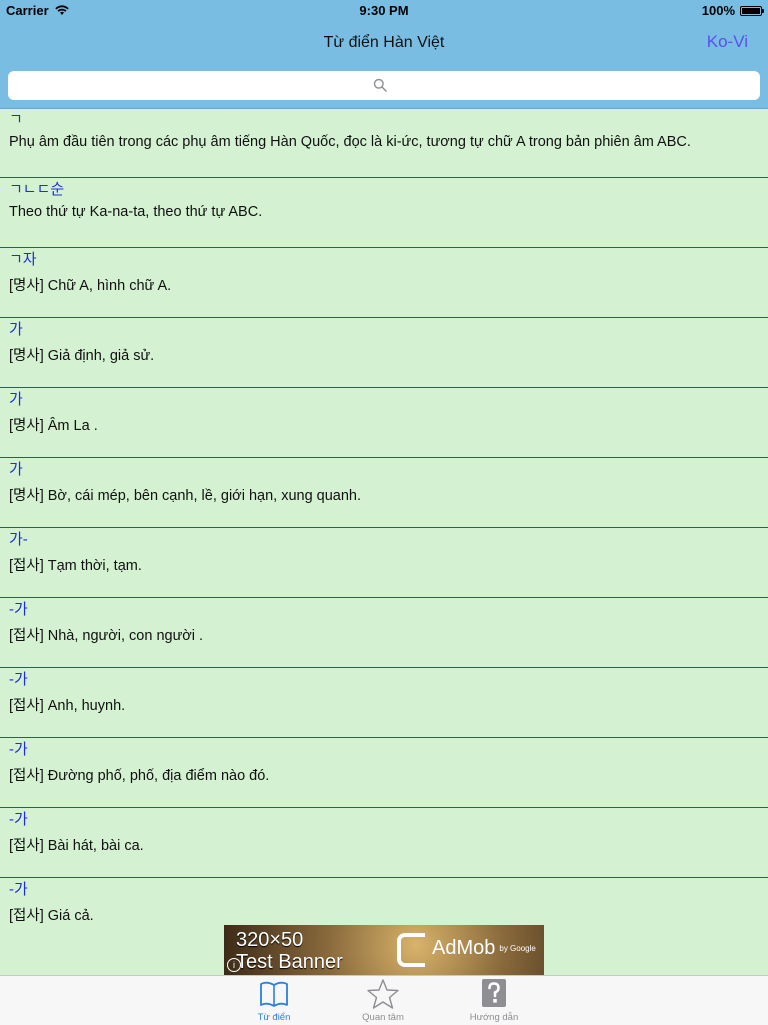 This screenshot has width=768, height=1025. I want to click on list-item: 가 [명사] Âm La ., so click(384, 423).